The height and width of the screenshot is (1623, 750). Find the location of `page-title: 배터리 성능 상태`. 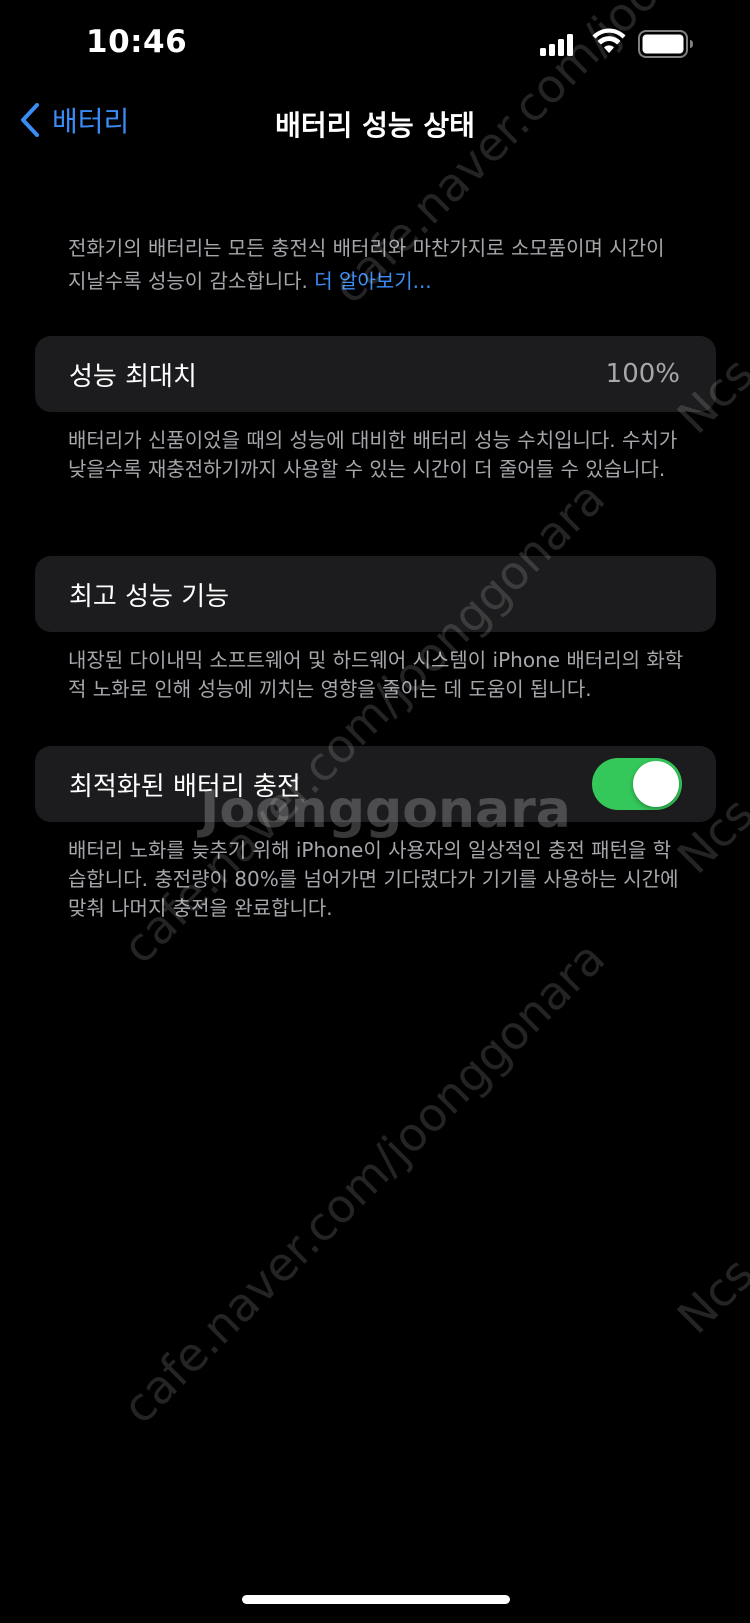

page-title: 배터리 성능 상태 is located at coordinates (375, 125).